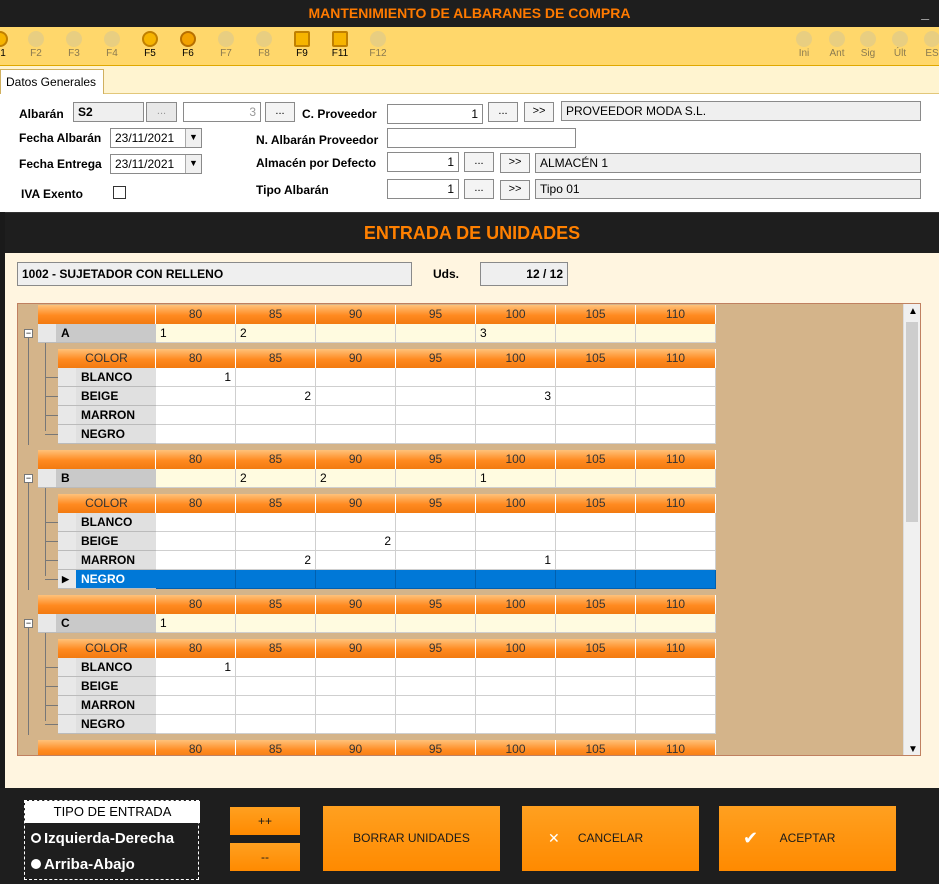 Image resolution: width=939 pixels, height=884 pixels. I want to click on toolbar-button-f11: F11, so click(340, 46).